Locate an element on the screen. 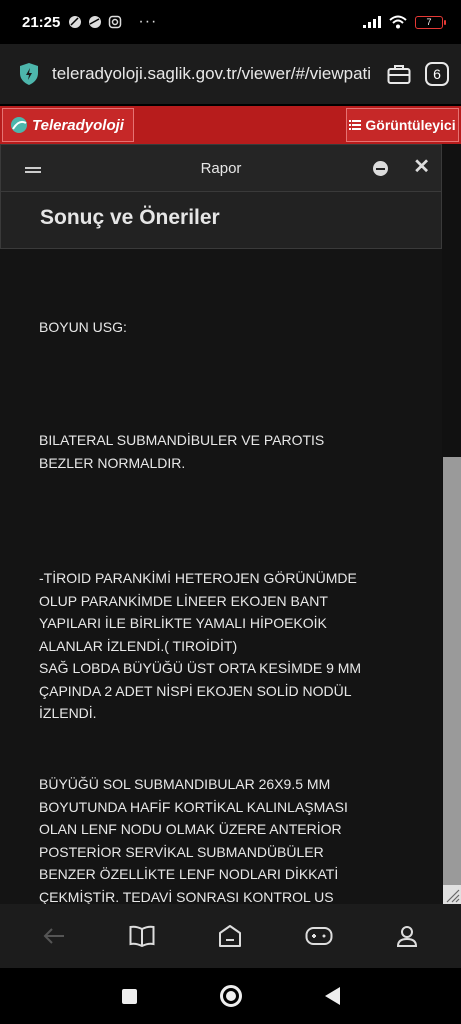 Image resolution: width=461 pixels, height=1024 pixels. battery-icon: 7 is located at coordinates (430, 22).